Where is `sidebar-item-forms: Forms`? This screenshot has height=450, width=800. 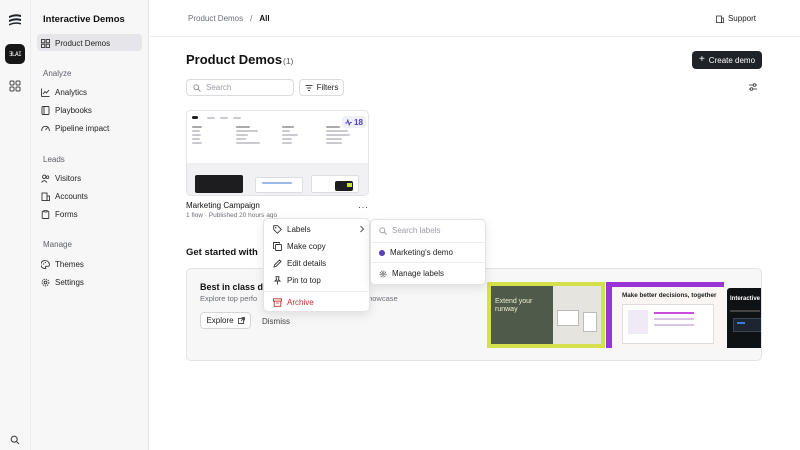
sidebar-item-forms: Forms is located at coordinates (59, 214).